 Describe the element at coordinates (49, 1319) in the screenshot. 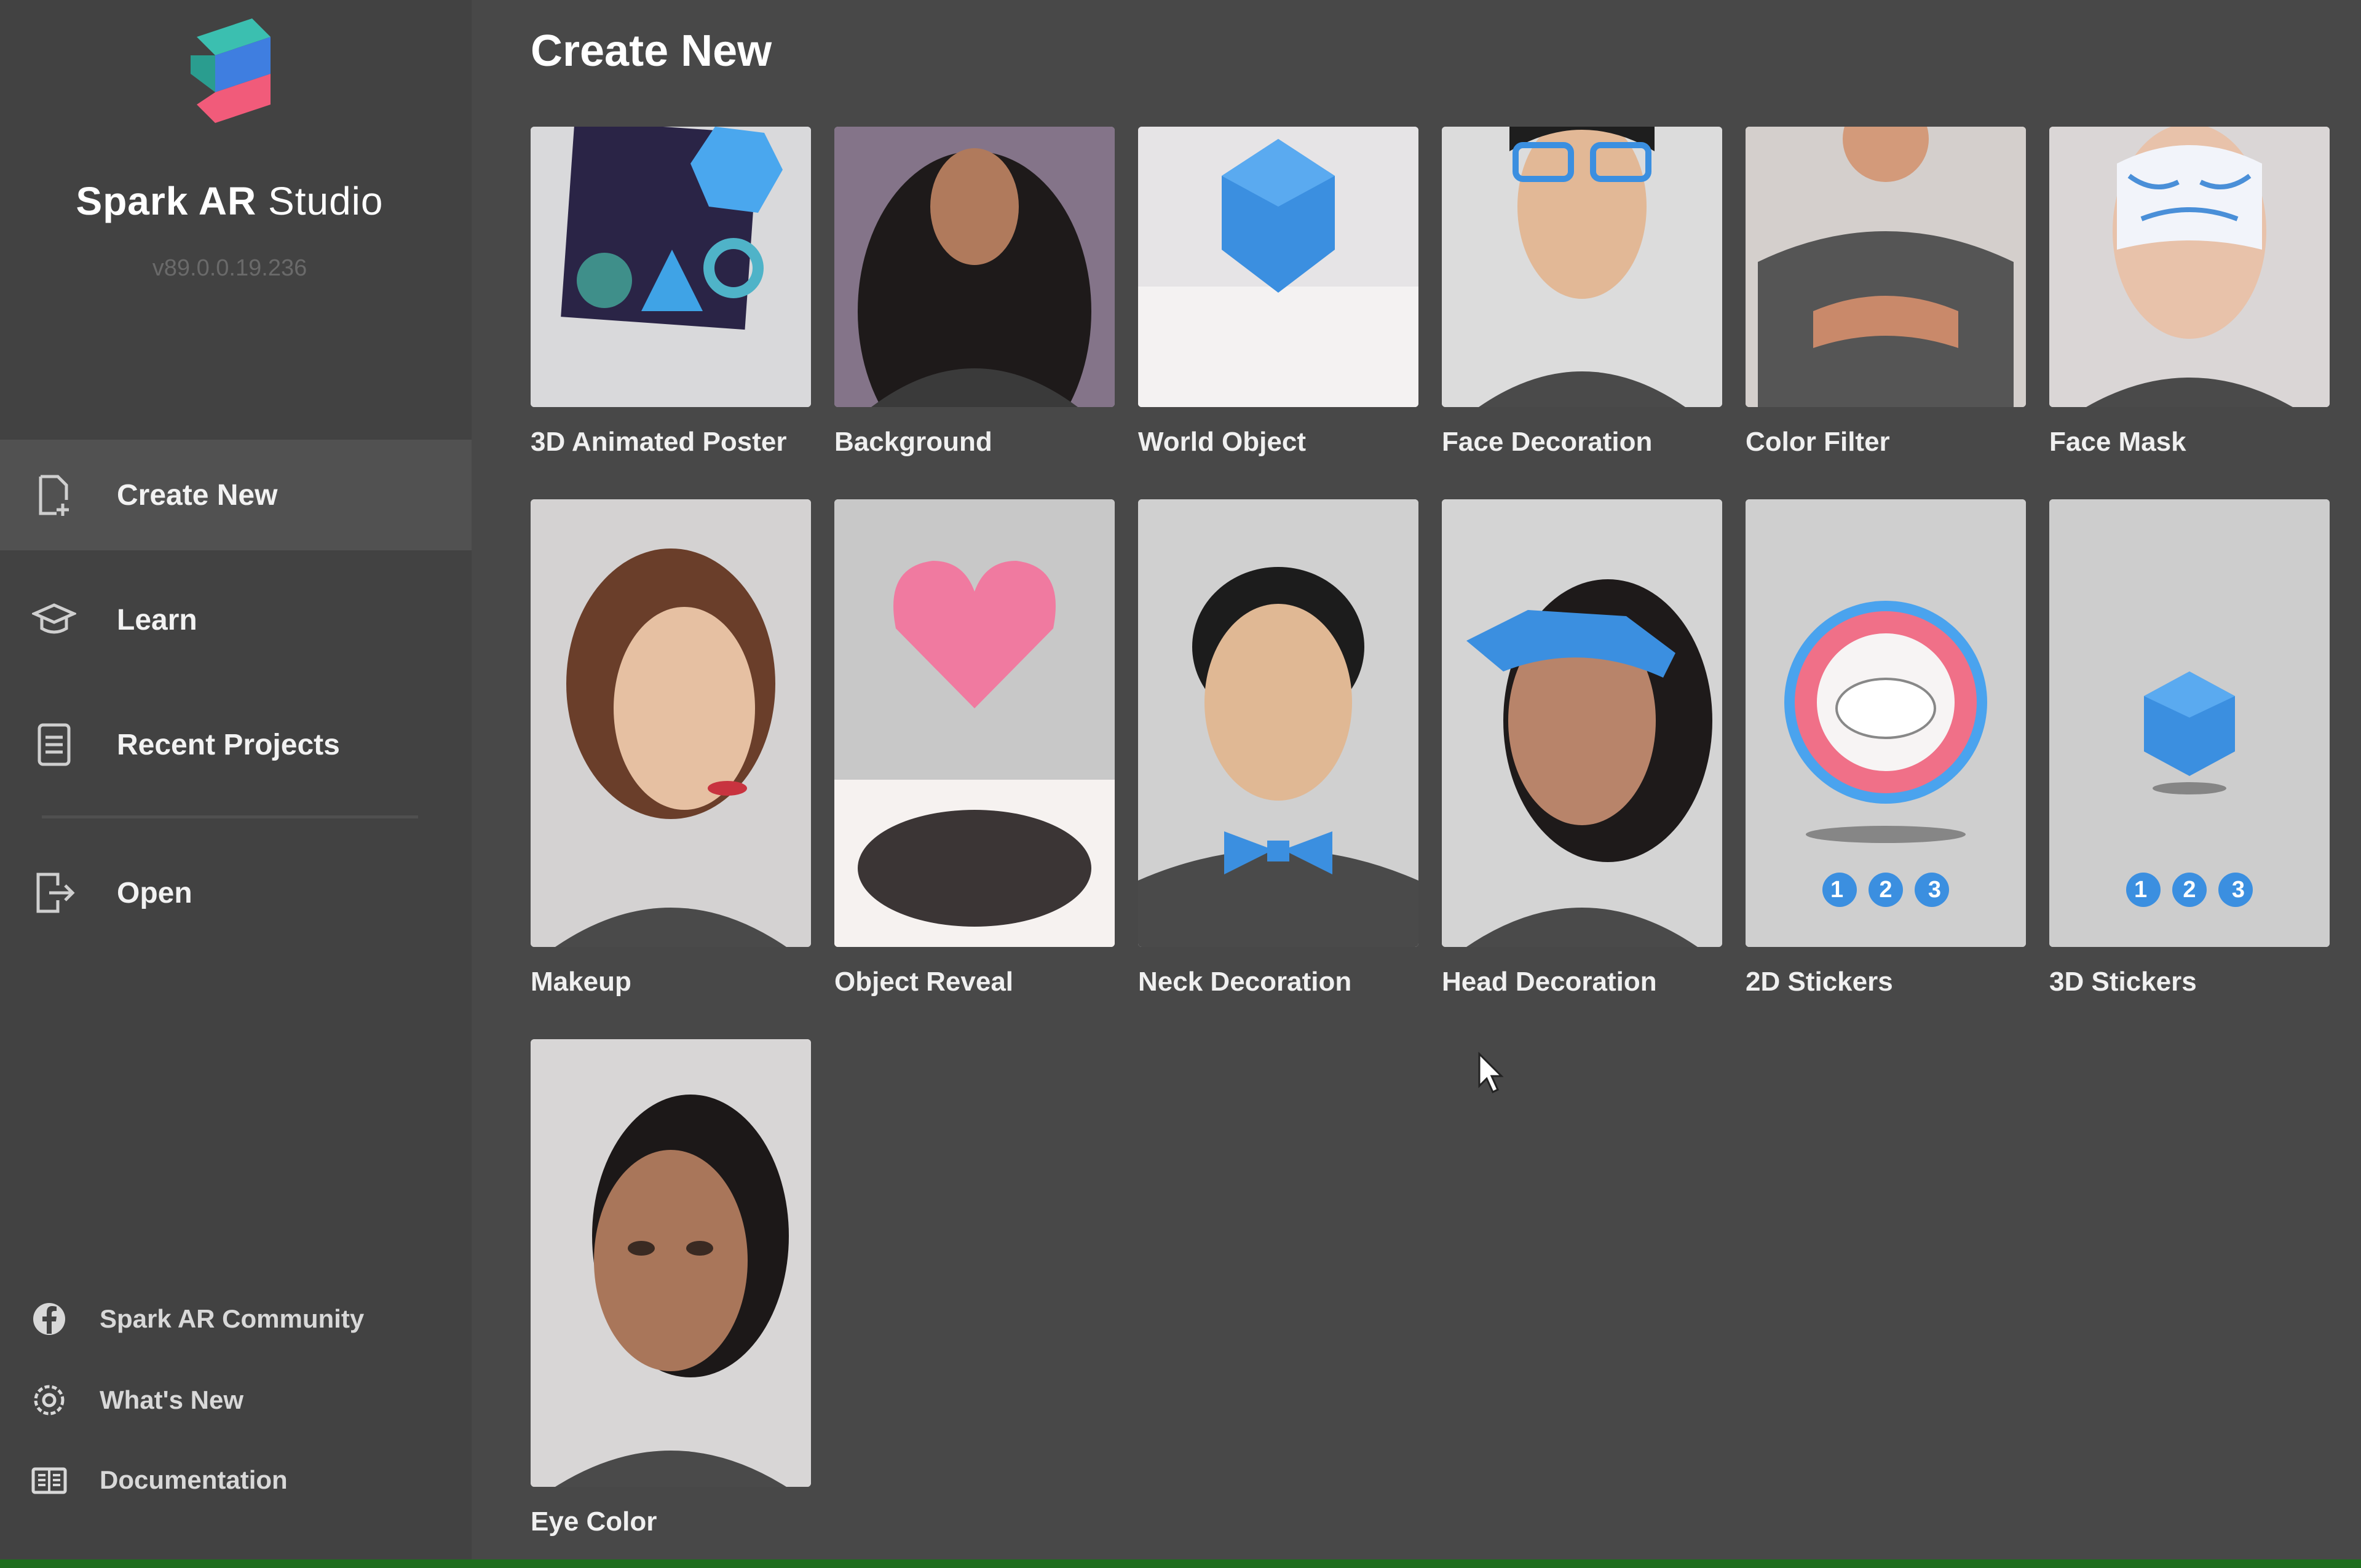

I see `facebook-icon` at that location.